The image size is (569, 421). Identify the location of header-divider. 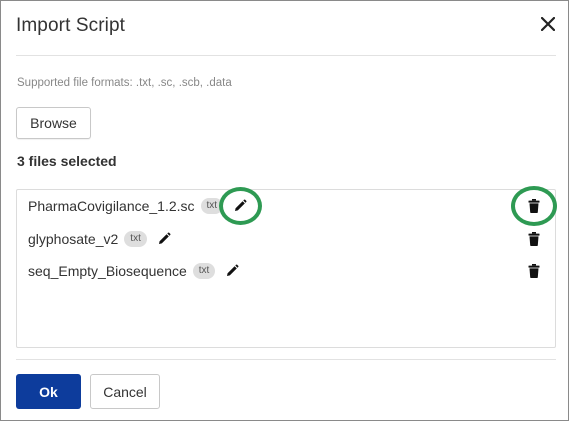
(286, 55).